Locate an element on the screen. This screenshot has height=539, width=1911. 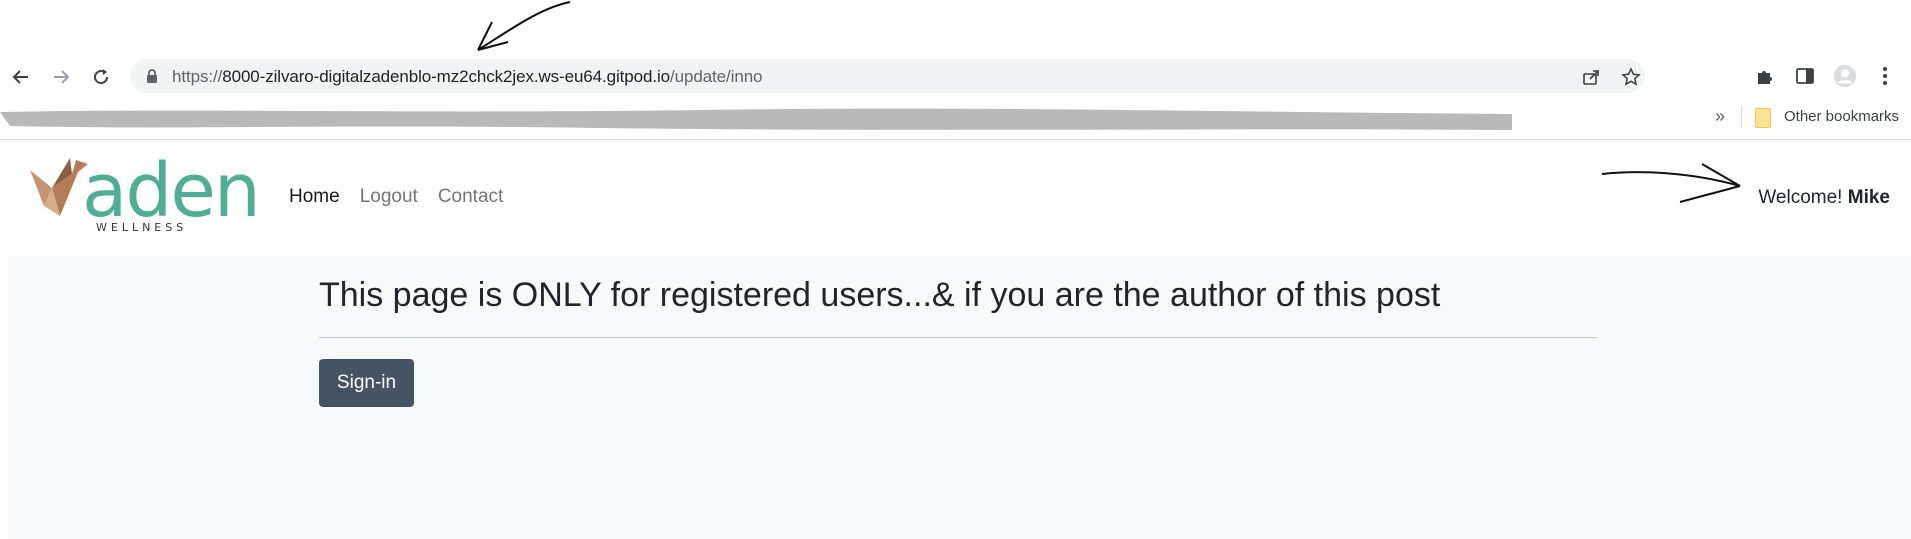
bookmark-star-button is located at coordinates (1631, 77).